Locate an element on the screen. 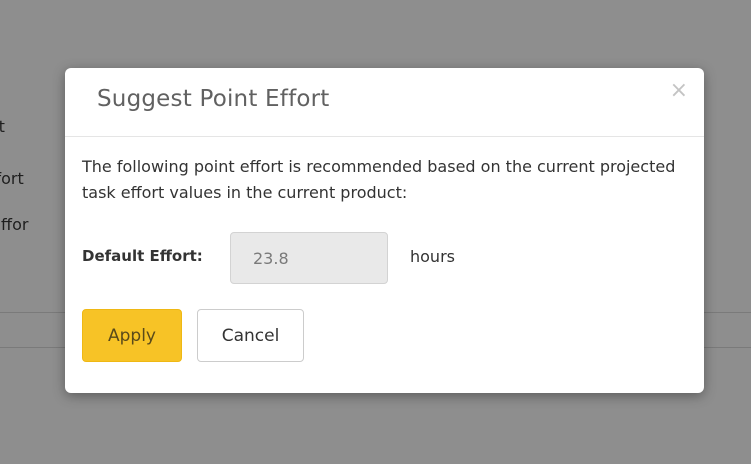  background-label: Effort is located at coordinates (12, 178).